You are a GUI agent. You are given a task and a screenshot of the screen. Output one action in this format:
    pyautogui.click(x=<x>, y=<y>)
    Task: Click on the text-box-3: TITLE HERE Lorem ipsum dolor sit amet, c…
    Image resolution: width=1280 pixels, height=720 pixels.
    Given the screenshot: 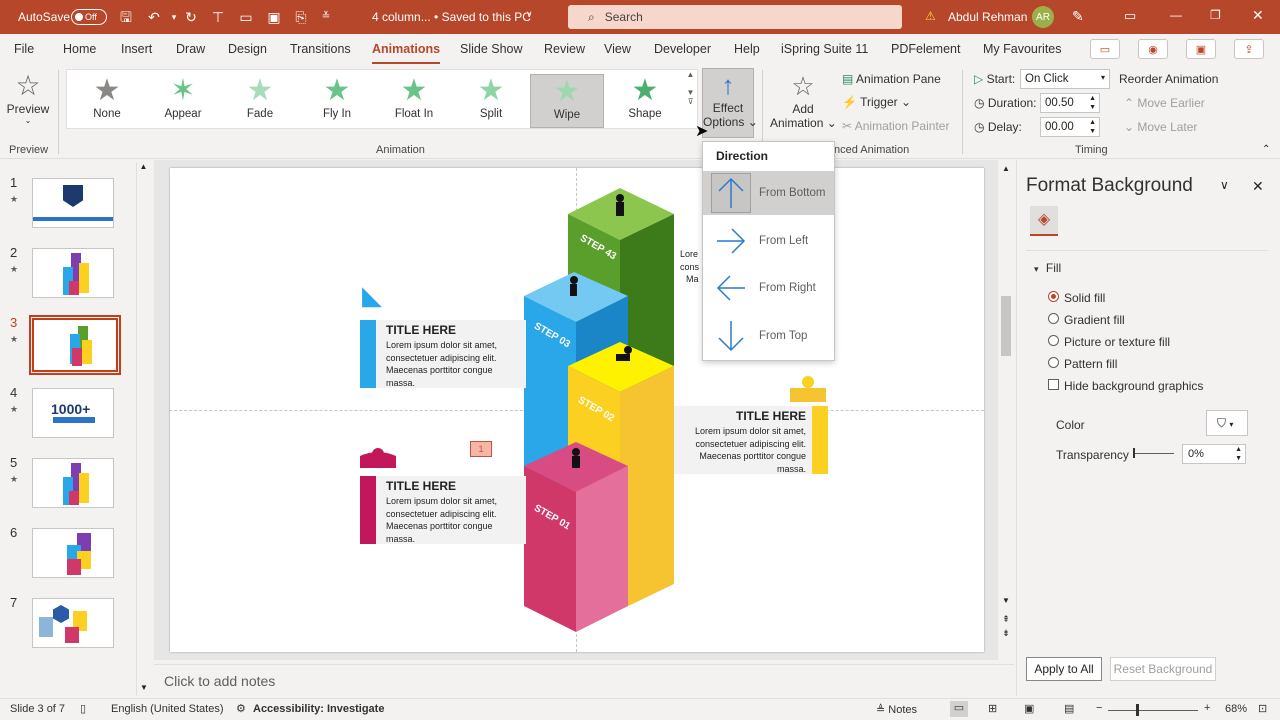 What is the action you would take?
    pyautogui.click(x=451, y=510)
    